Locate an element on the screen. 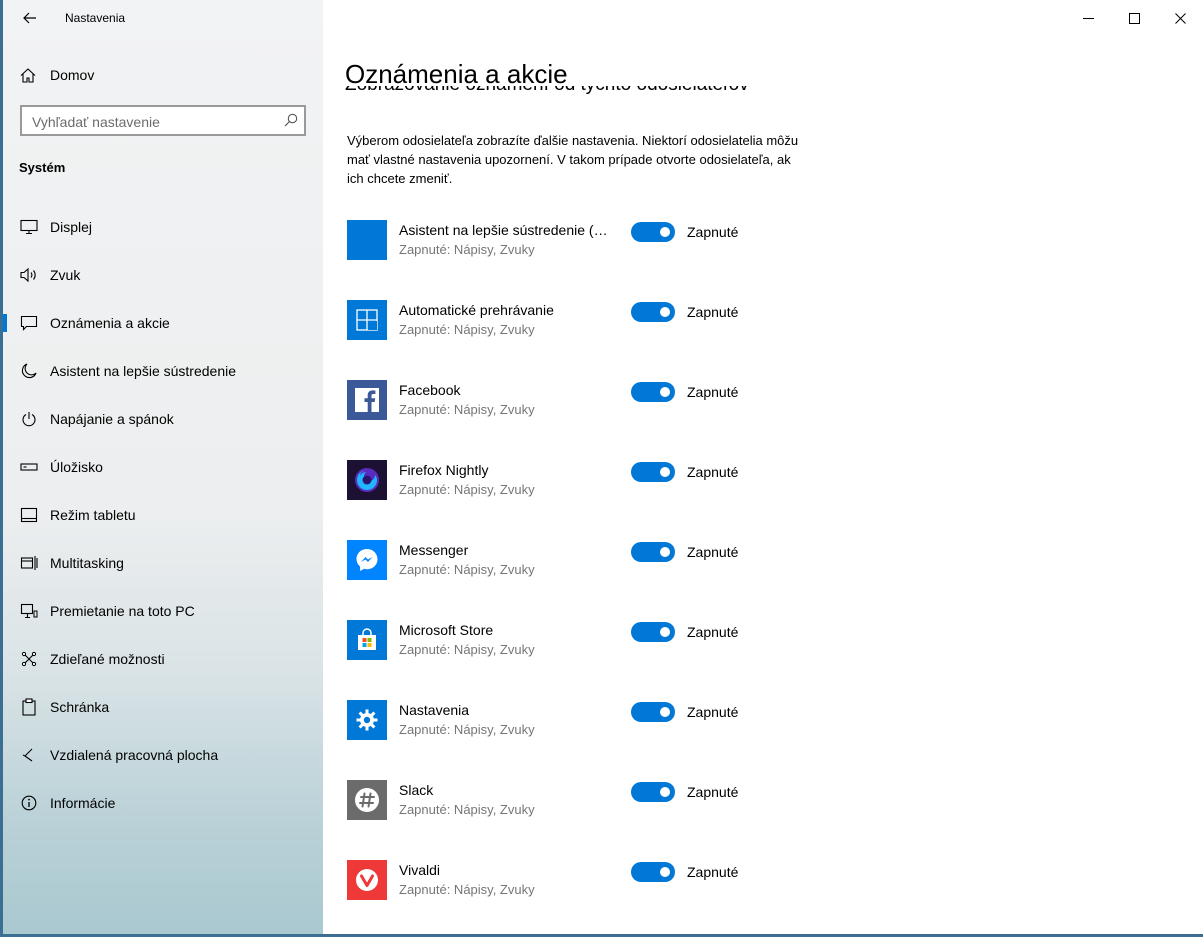 Image resolution: width=1203 pixels, height=937 pixels. sender-name: Microsoft Store is located at coordinates (446, 630).